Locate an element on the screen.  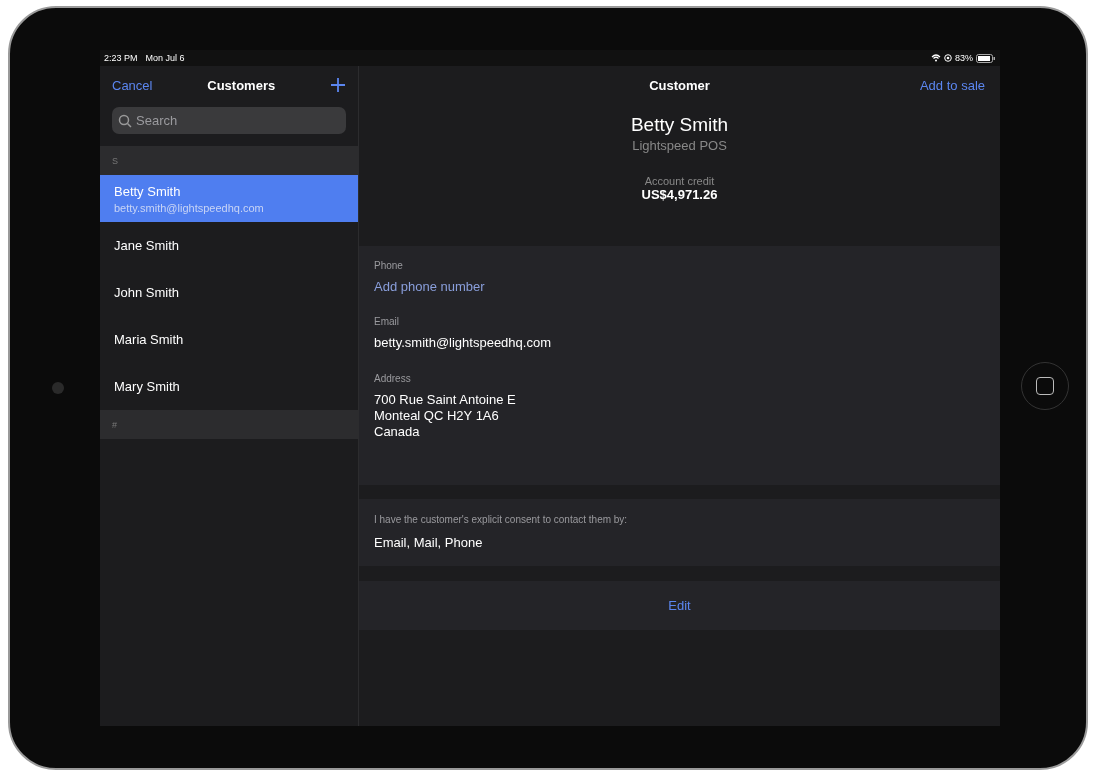
battery-percent: 83% is located at coordinates (964, 58).